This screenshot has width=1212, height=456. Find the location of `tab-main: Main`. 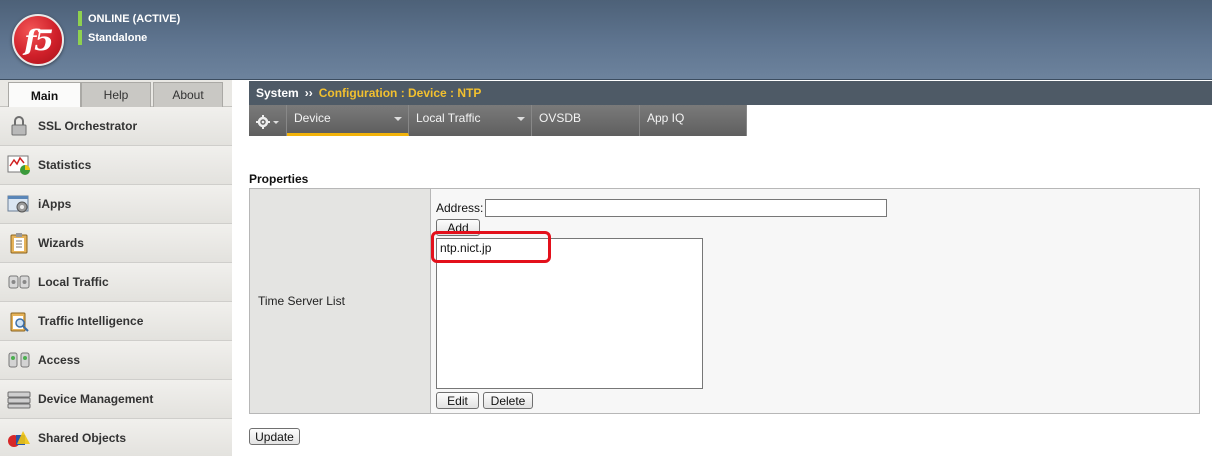

tab-main: Main is located at coordinates (44, 95).